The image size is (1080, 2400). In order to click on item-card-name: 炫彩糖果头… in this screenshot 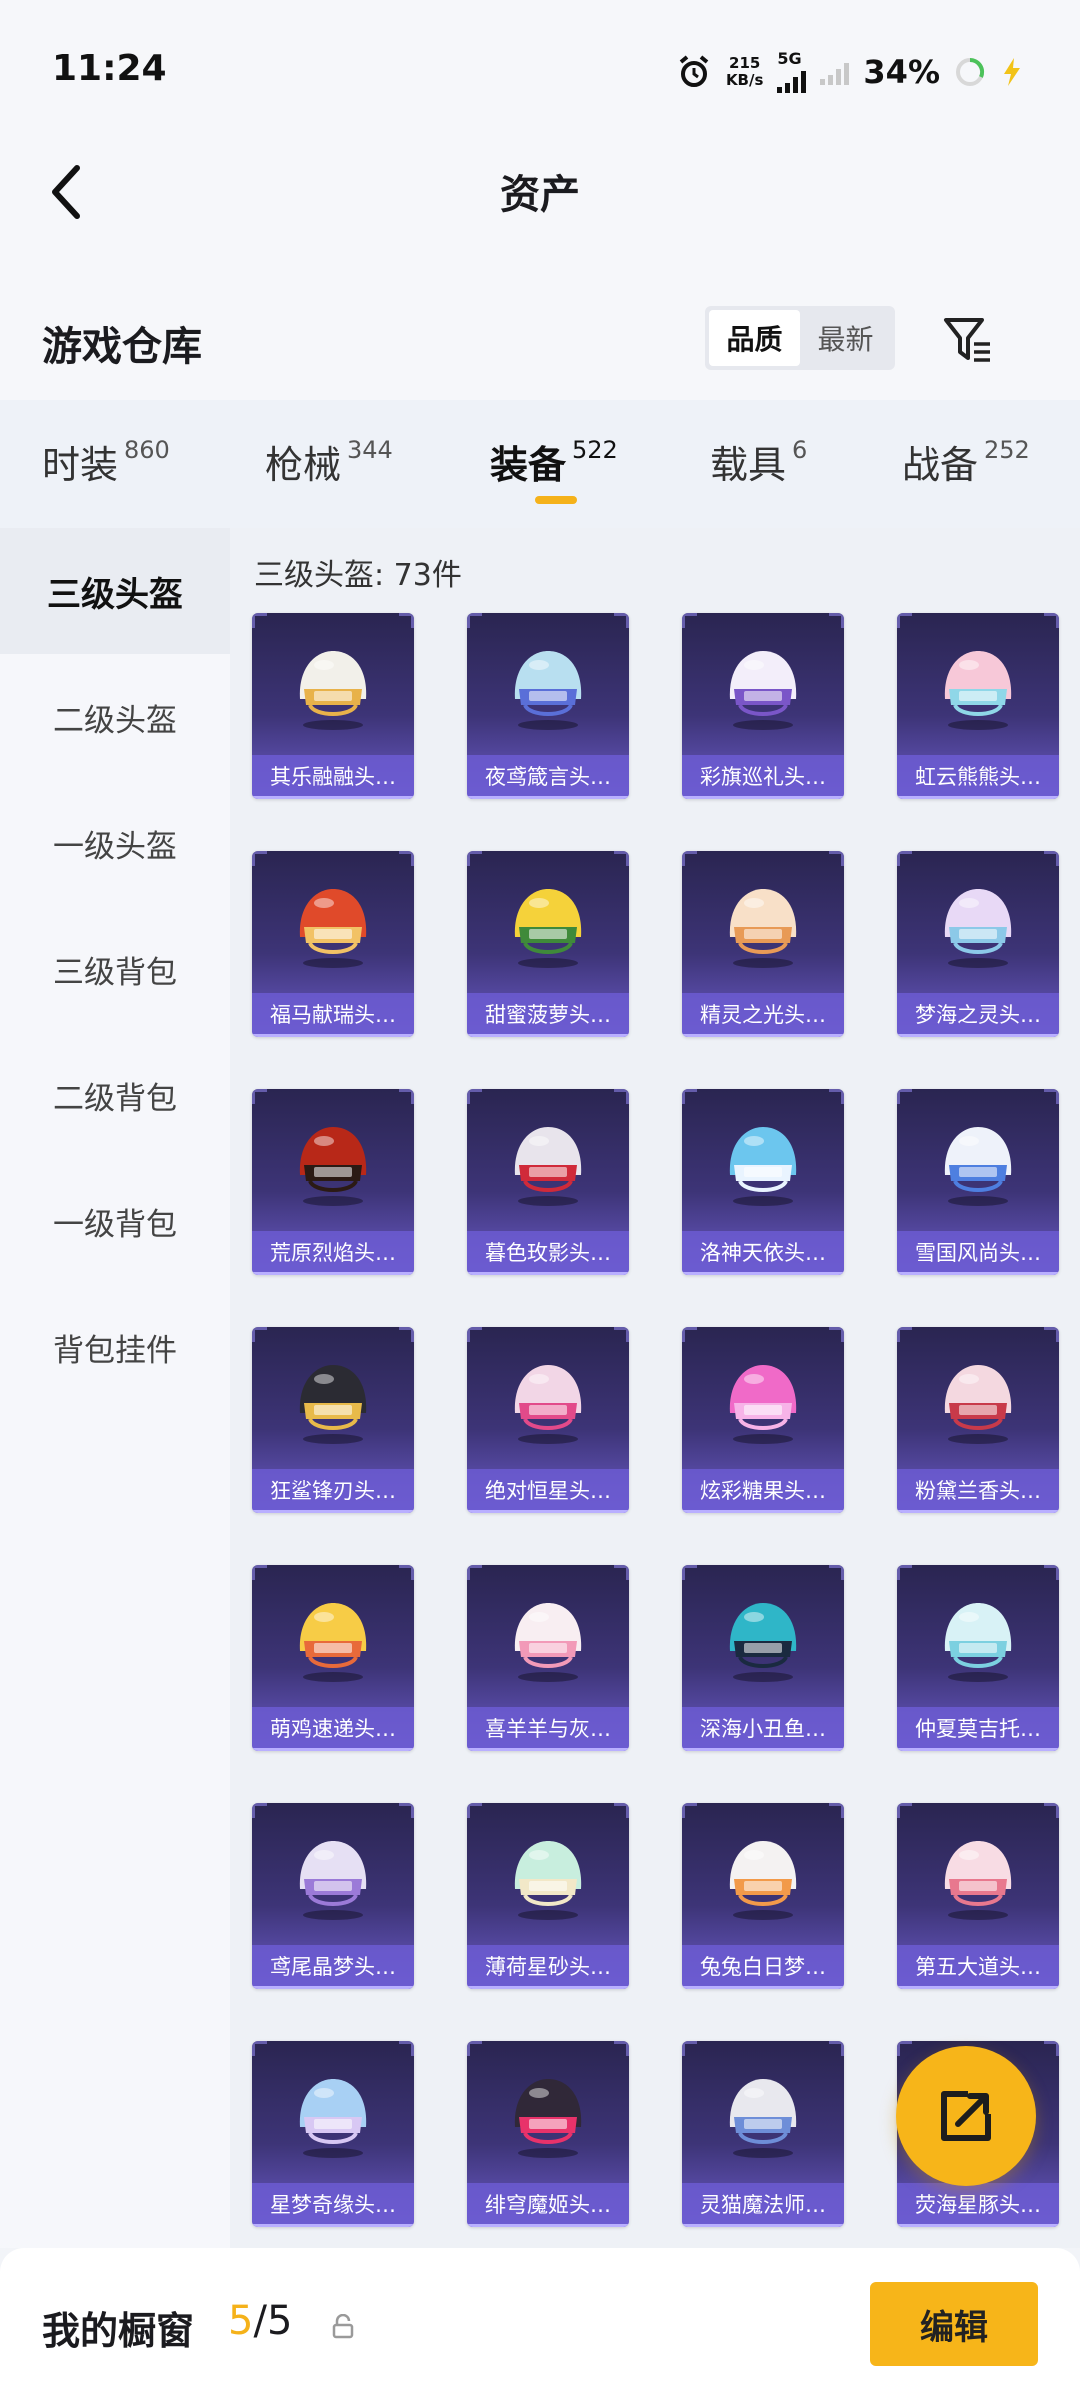, I will do `click(763, 1491)`.